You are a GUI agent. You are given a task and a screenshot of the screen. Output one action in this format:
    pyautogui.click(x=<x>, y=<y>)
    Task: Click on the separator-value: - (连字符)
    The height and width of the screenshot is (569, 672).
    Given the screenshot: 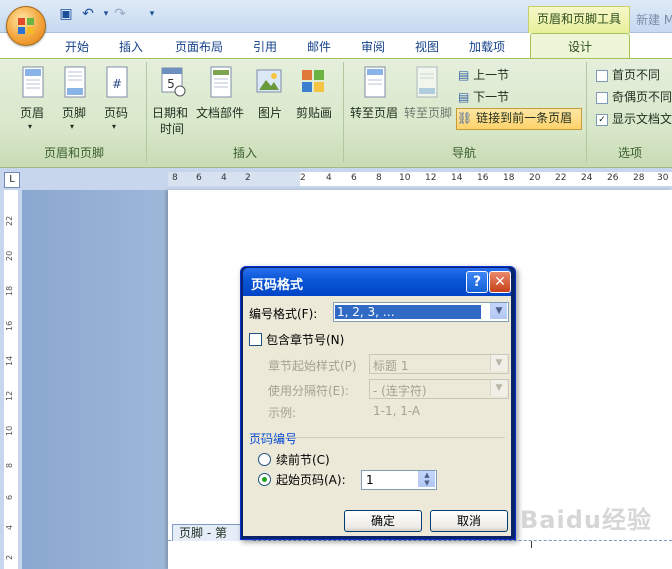 What is the action you would take?
    pyautogui.click(x=400, y=391)
    